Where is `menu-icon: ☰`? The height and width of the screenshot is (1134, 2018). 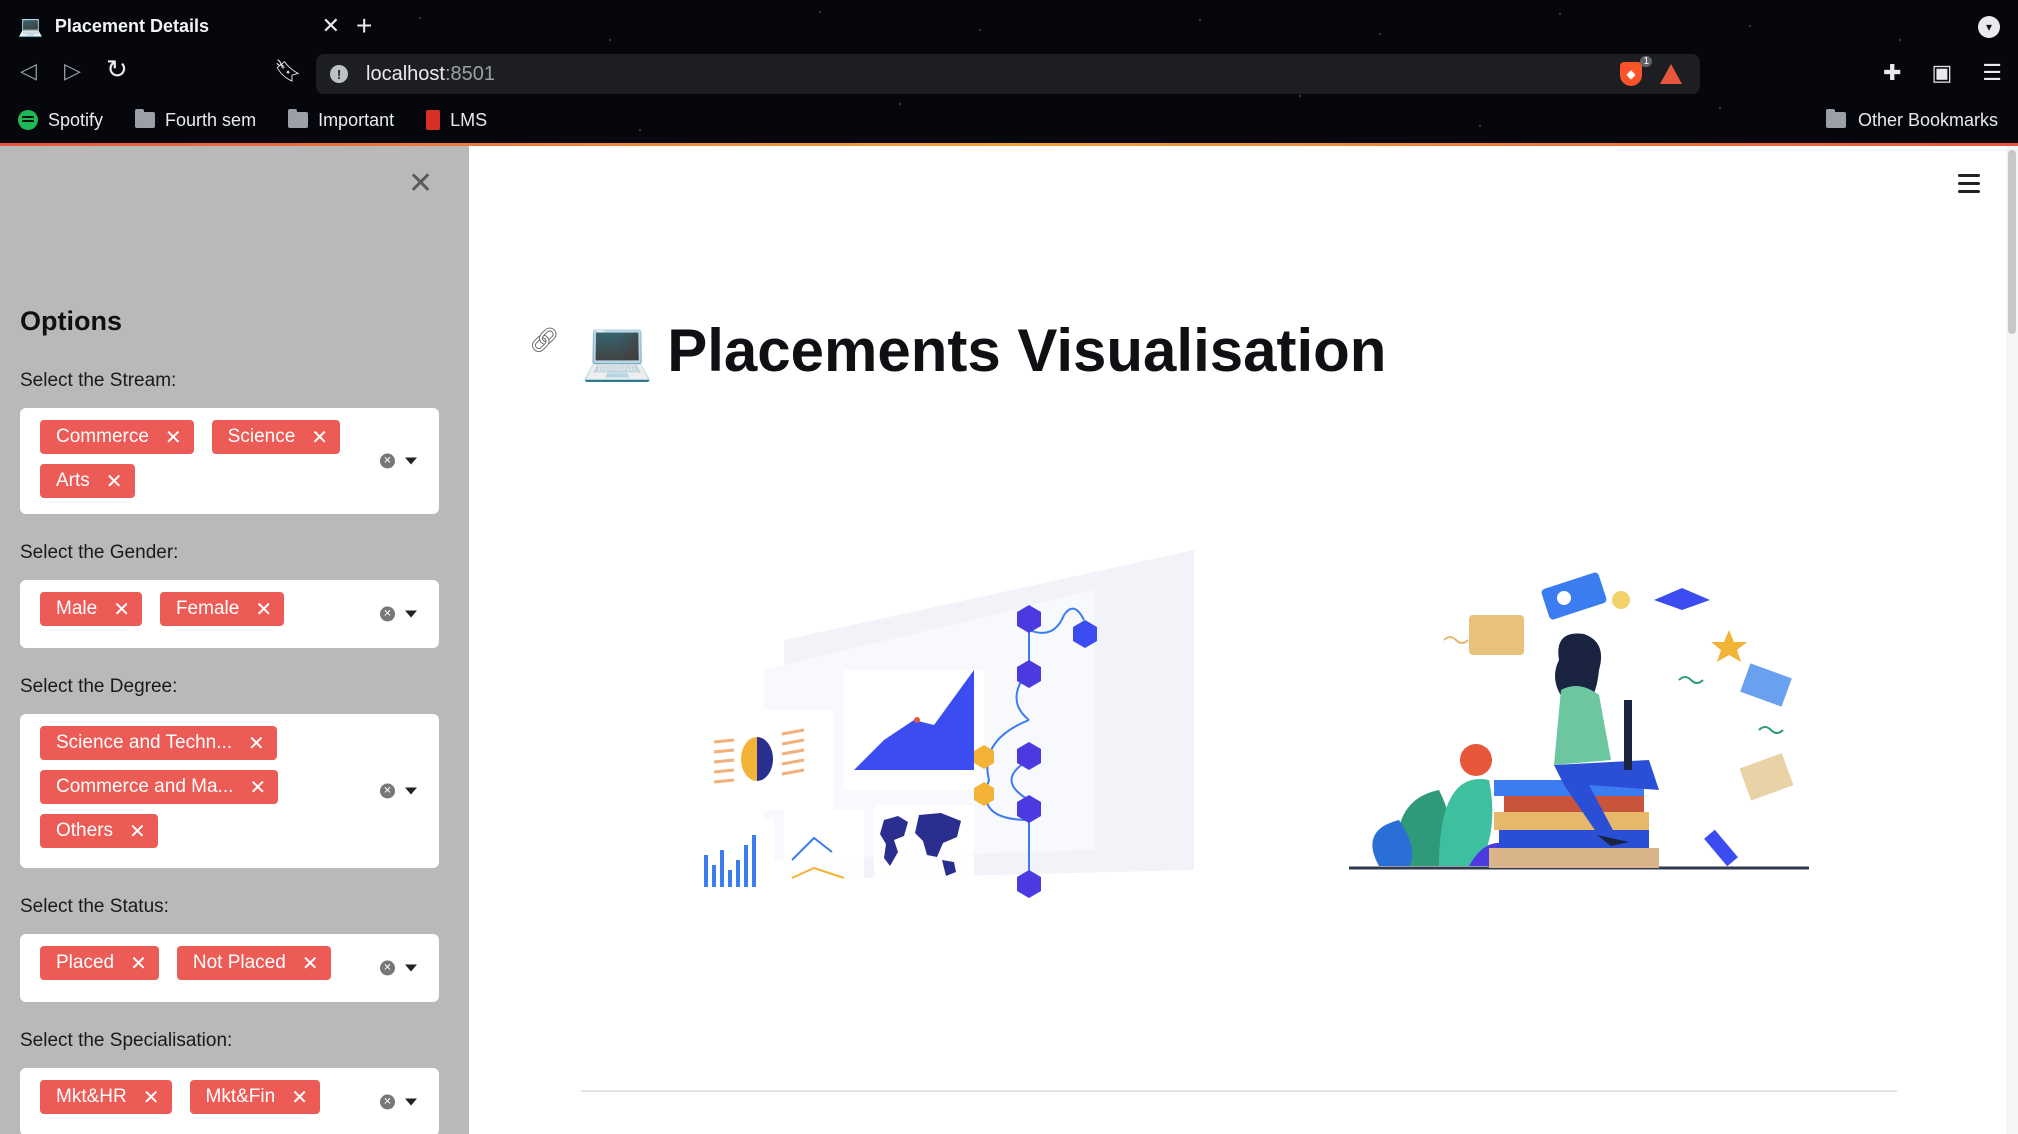 menu-icon: ☰ is located at coordinates (1992, 73).